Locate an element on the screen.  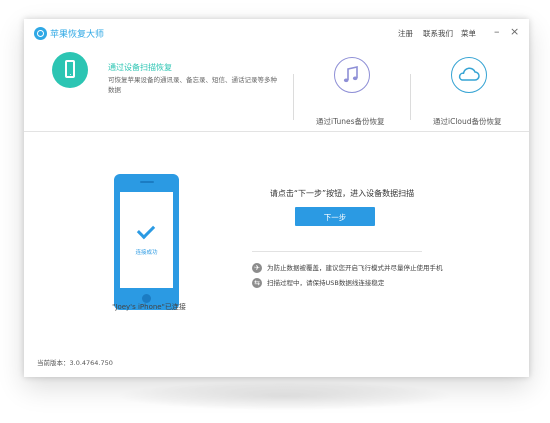
divider is located at coordinates (337, 251).